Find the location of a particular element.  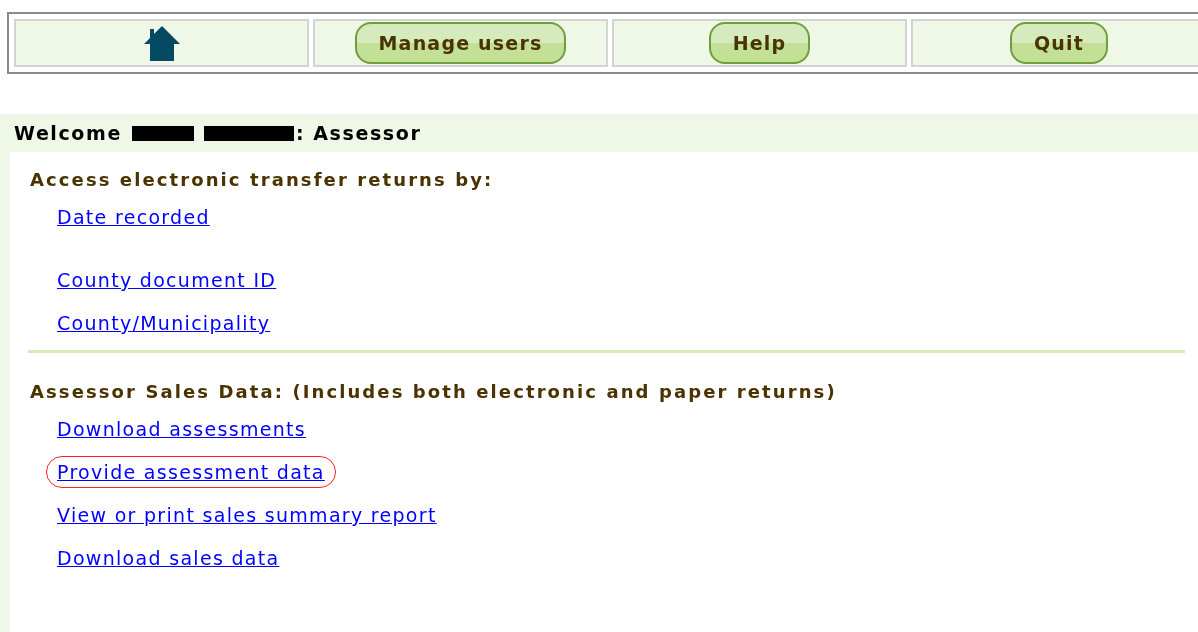

nav-link: County/Municipality is located at coordinates (164, 323).